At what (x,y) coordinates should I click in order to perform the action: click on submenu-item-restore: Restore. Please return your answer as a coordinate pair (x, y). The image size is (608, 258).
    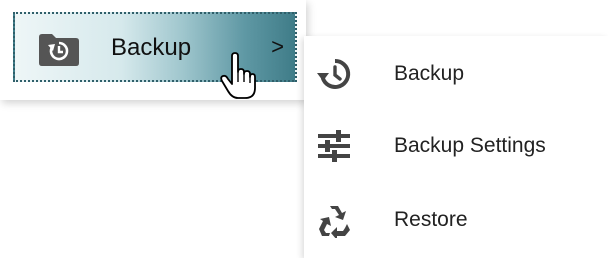
    Looking at the image, I should click on (456, 220).